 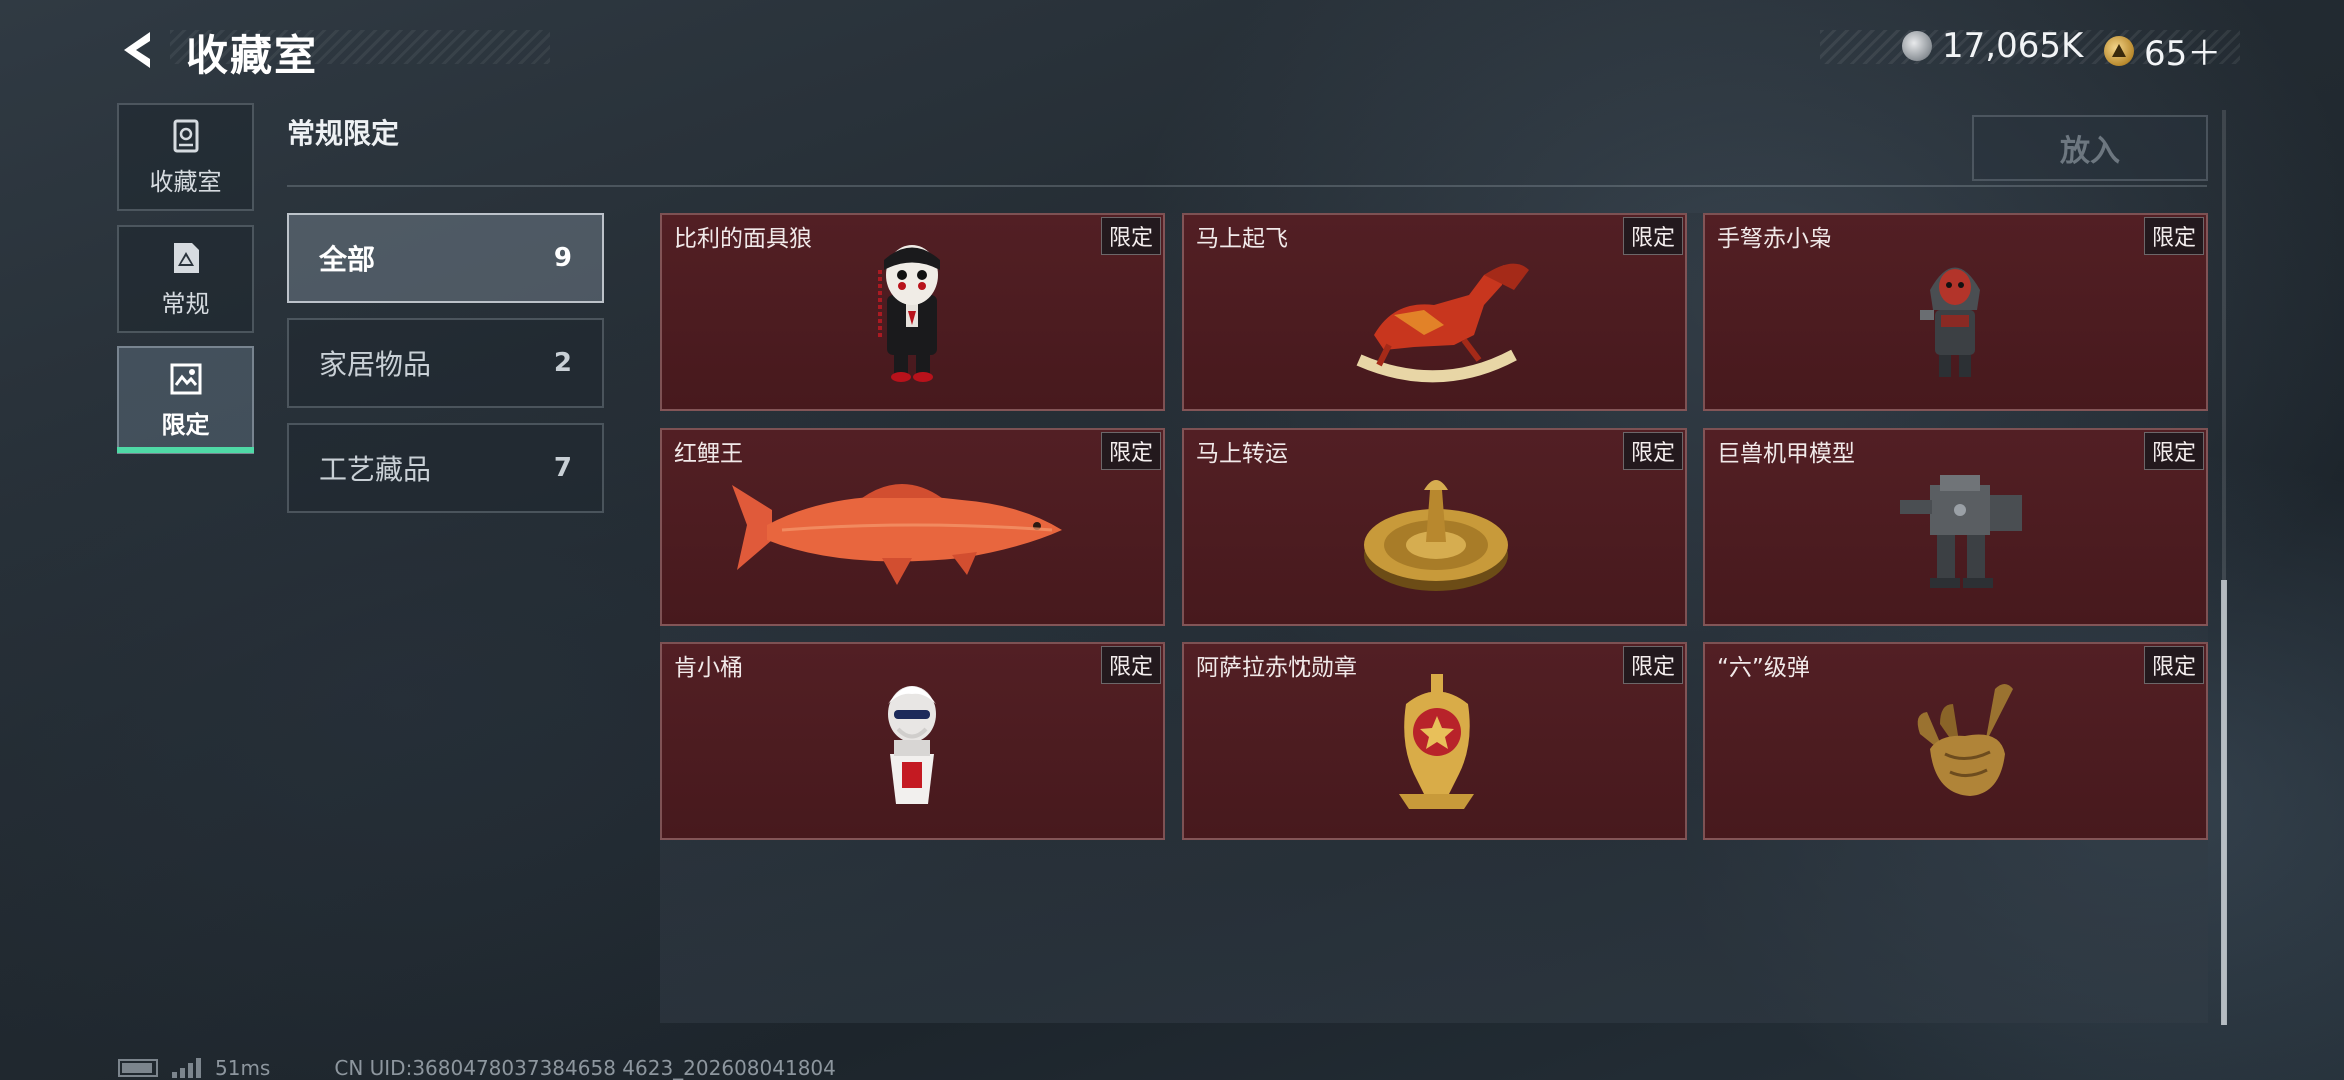 I want to click on collection-card: 手弩赤小枭 限定, so click(x=1955, y=312).